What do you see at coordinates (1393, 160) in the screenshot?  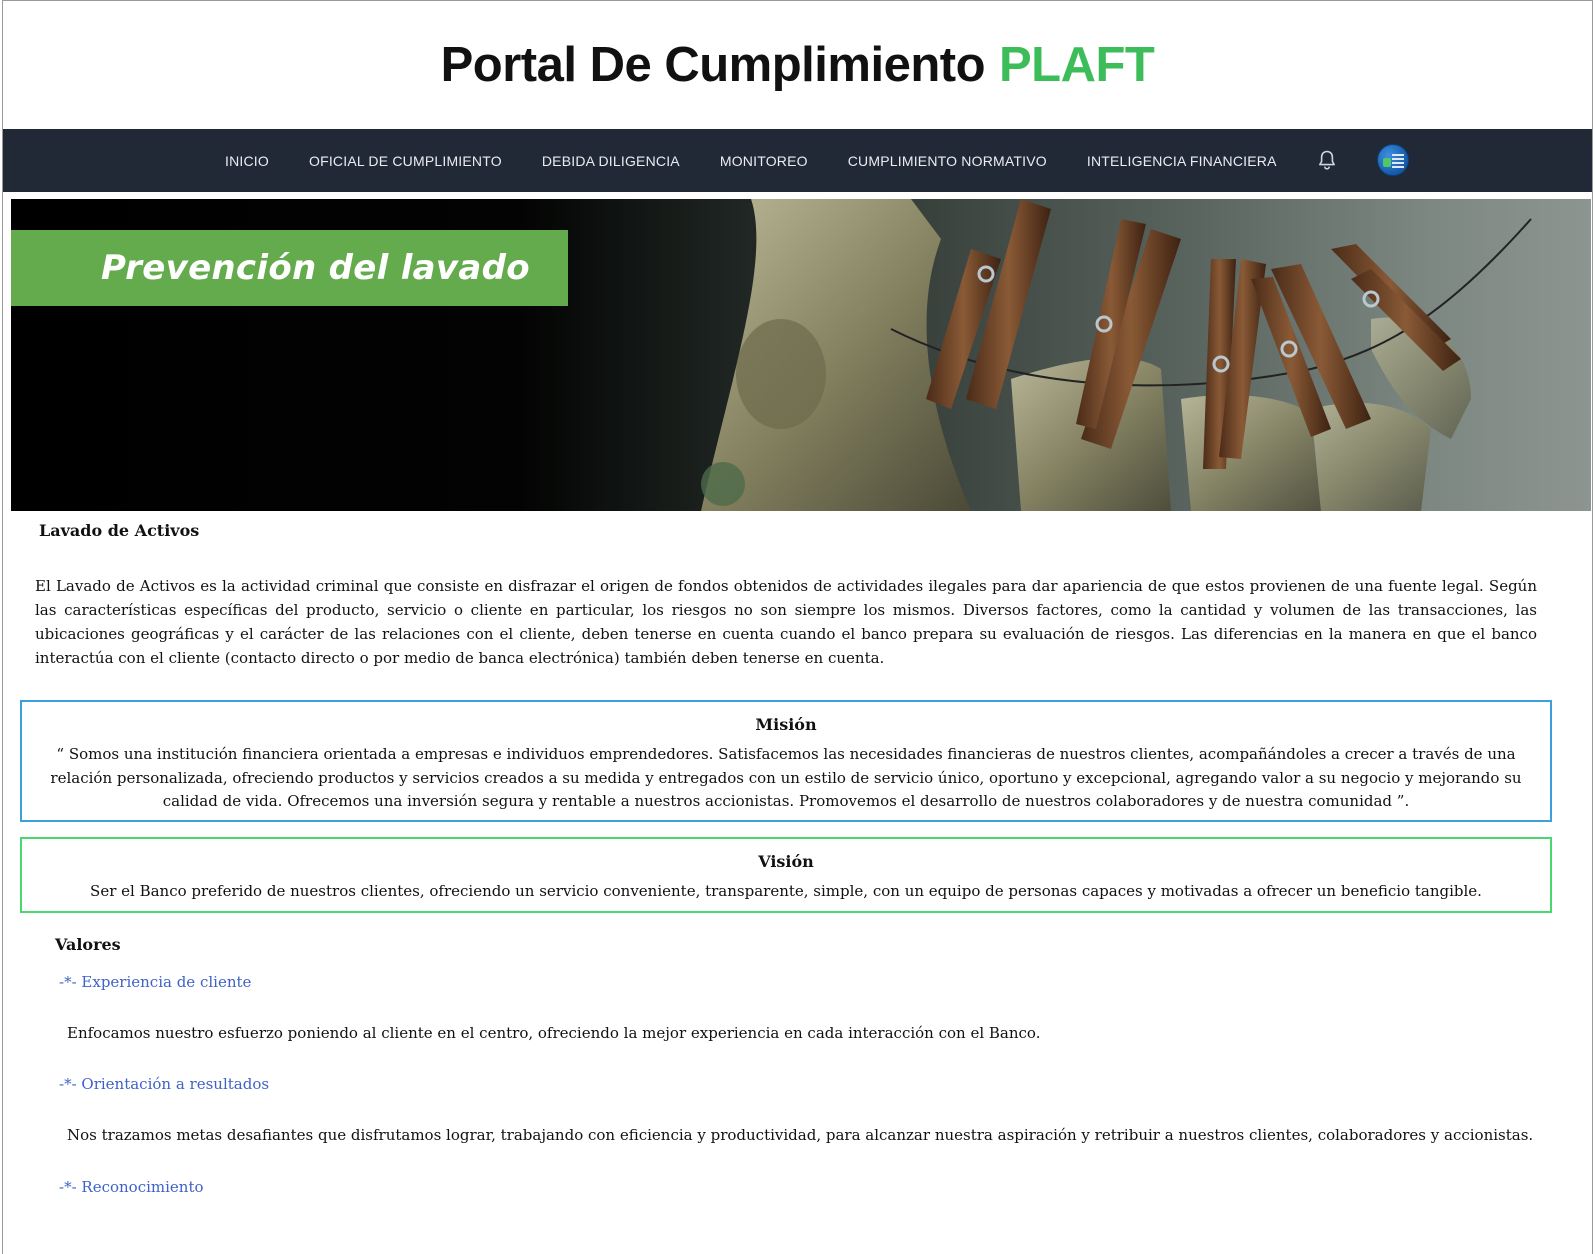 I see `user-avatar` at bounding box center [1393, 160].